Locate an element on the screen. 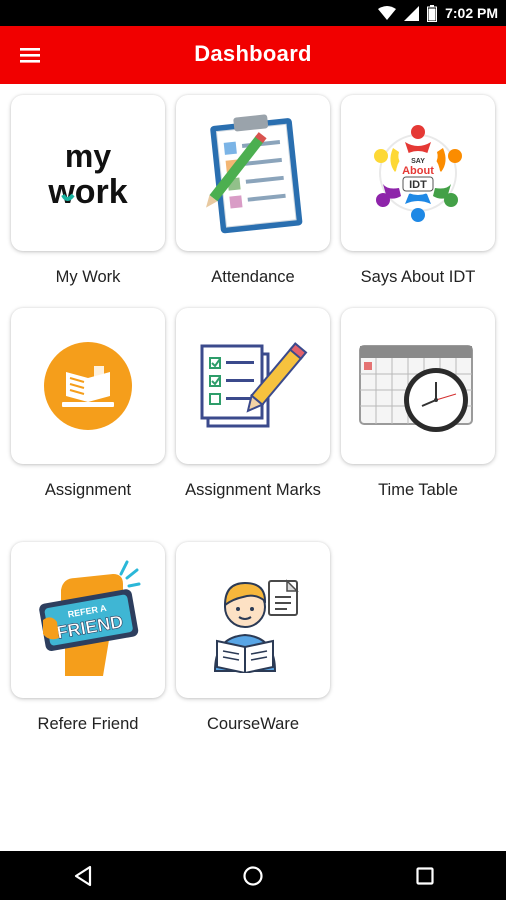  home-icon is located at coordinates (253, 876).